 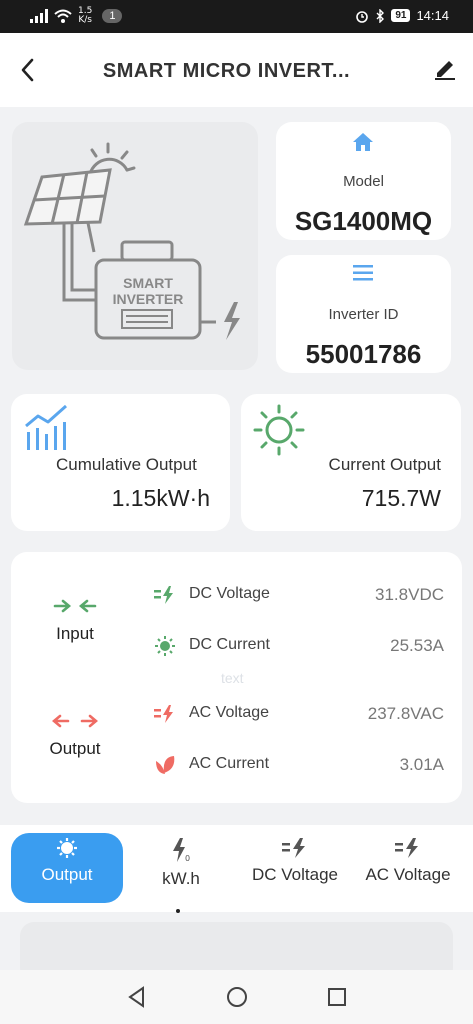 I want to click on tab-ac-voltage-label: AC Voltage, so click(x=408, y=874).